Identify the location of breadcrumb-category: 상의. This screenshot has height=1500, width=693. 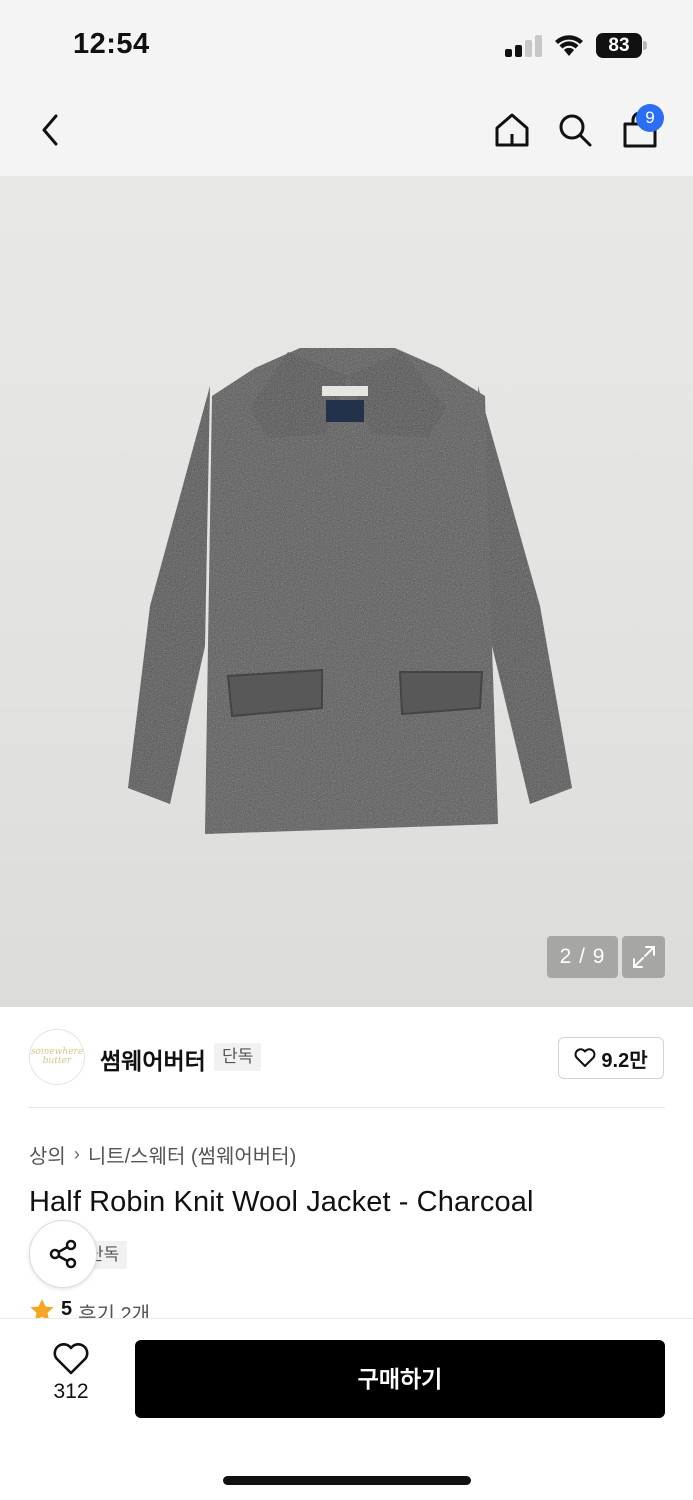
(47, 1154).